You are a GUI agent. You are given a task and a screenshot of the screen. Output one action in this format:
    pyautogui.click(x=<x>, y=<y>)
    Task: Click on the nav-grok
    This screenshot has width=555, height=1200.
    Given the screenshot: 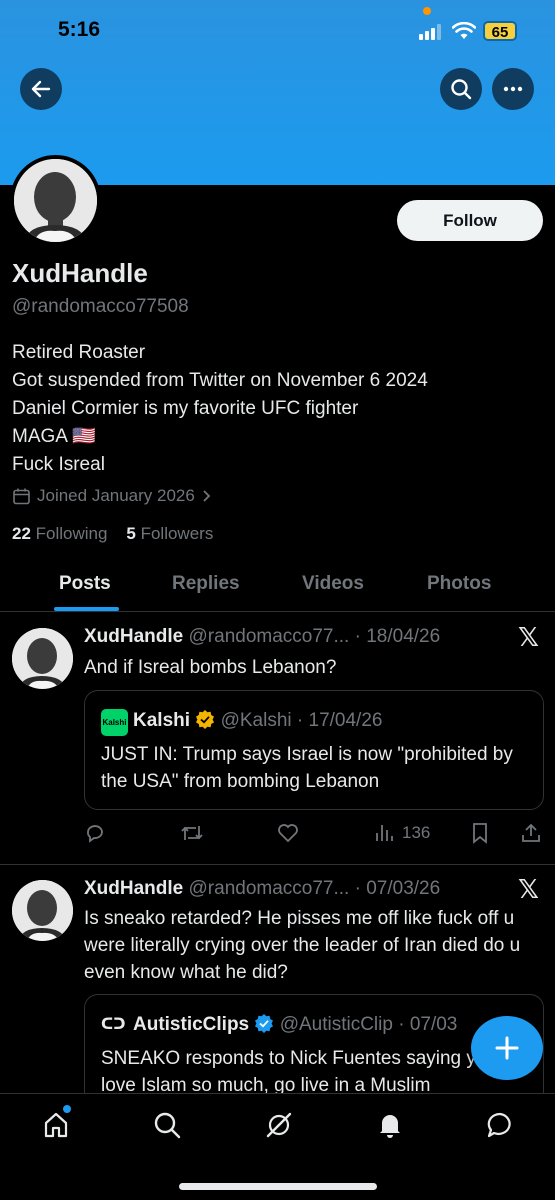 What is the action you would take?
    pyautogui.click(x=279, y=1125)
    